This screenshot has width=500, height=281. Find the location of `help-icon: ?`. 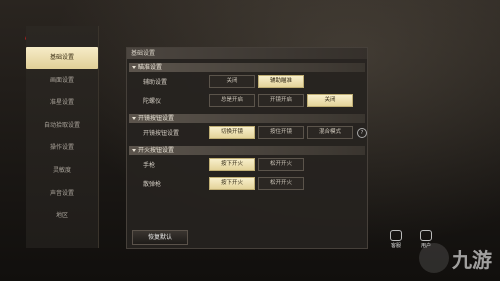

help-icon: ? is located at coordinates (362, 132).